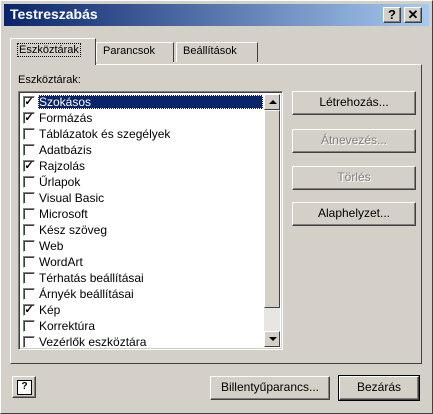 The image size is (433, 414). I want to click on list-item: Térhatás beállításai, so click(142, 278).